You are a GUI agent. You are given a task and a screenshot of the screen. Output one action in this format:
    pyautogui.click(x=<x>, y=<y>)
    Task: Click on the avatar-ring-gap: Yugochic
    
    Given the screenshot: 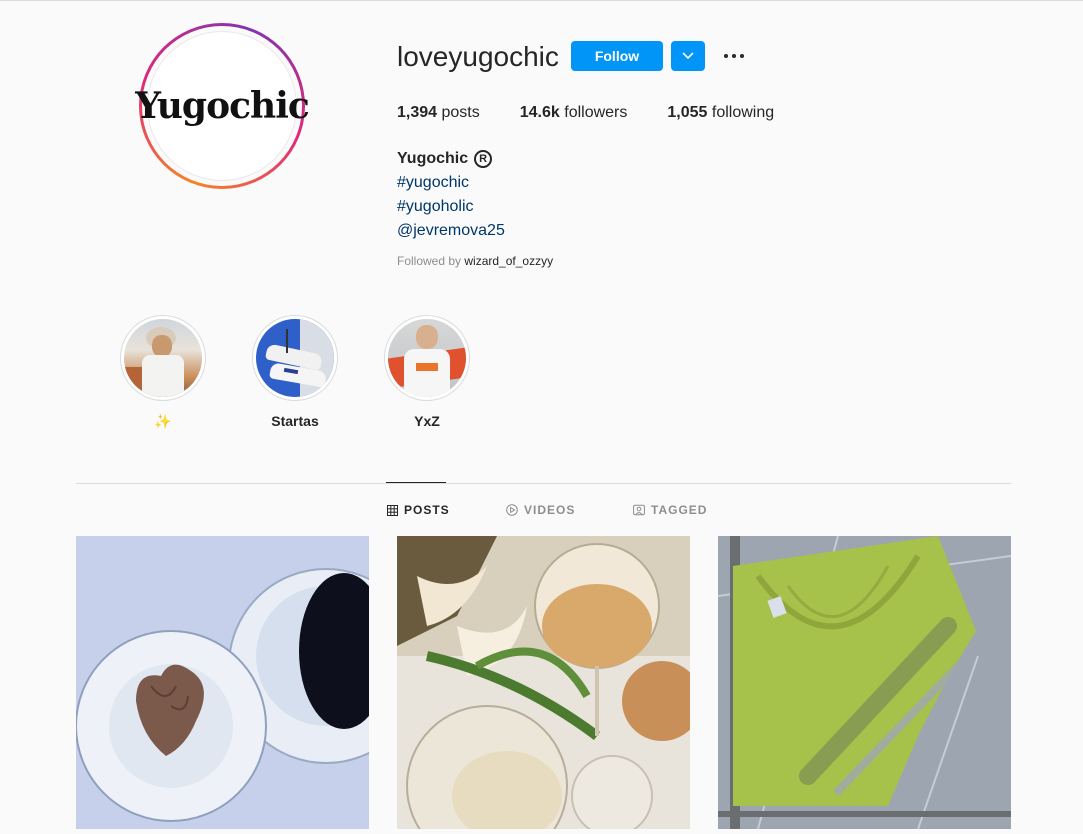 What is the action you would take?
    pyautogui.click(x=222, y=106)
    